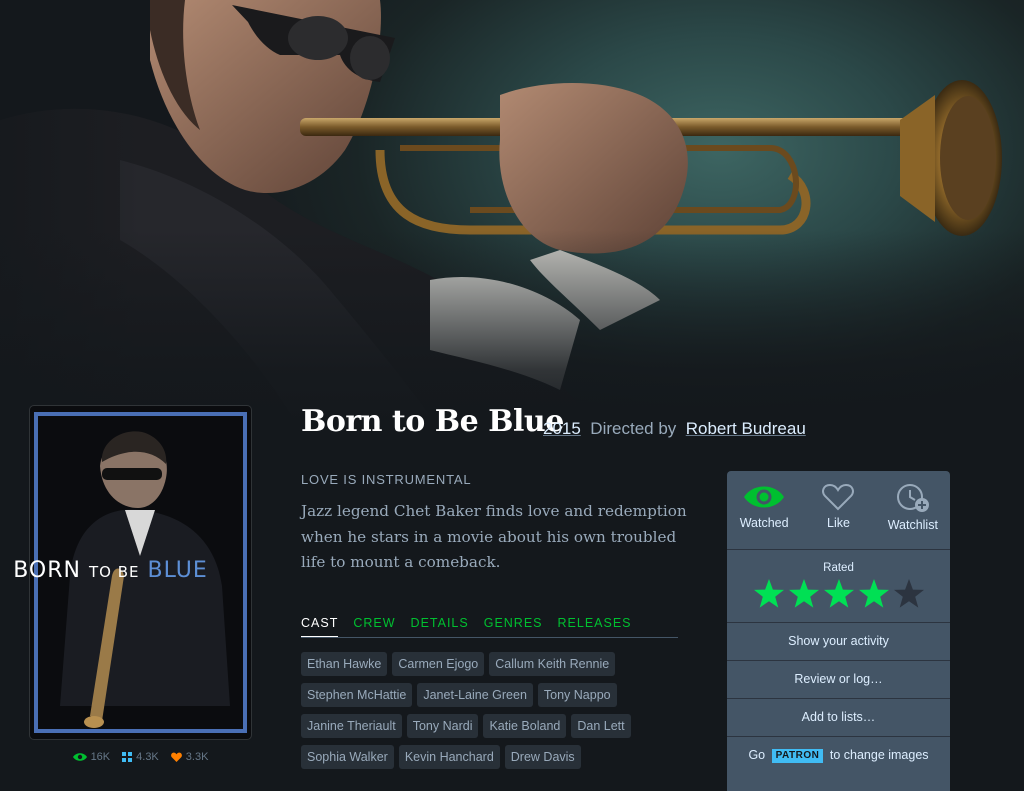  I want to click on likes-count: 3.3K, so click(189, 757).